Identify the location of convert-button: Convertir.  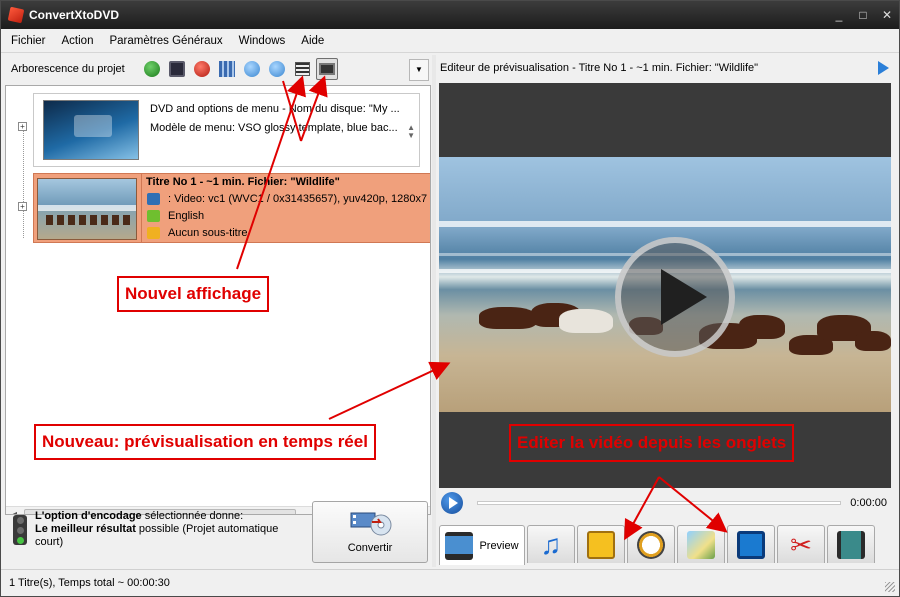
(370, 532).